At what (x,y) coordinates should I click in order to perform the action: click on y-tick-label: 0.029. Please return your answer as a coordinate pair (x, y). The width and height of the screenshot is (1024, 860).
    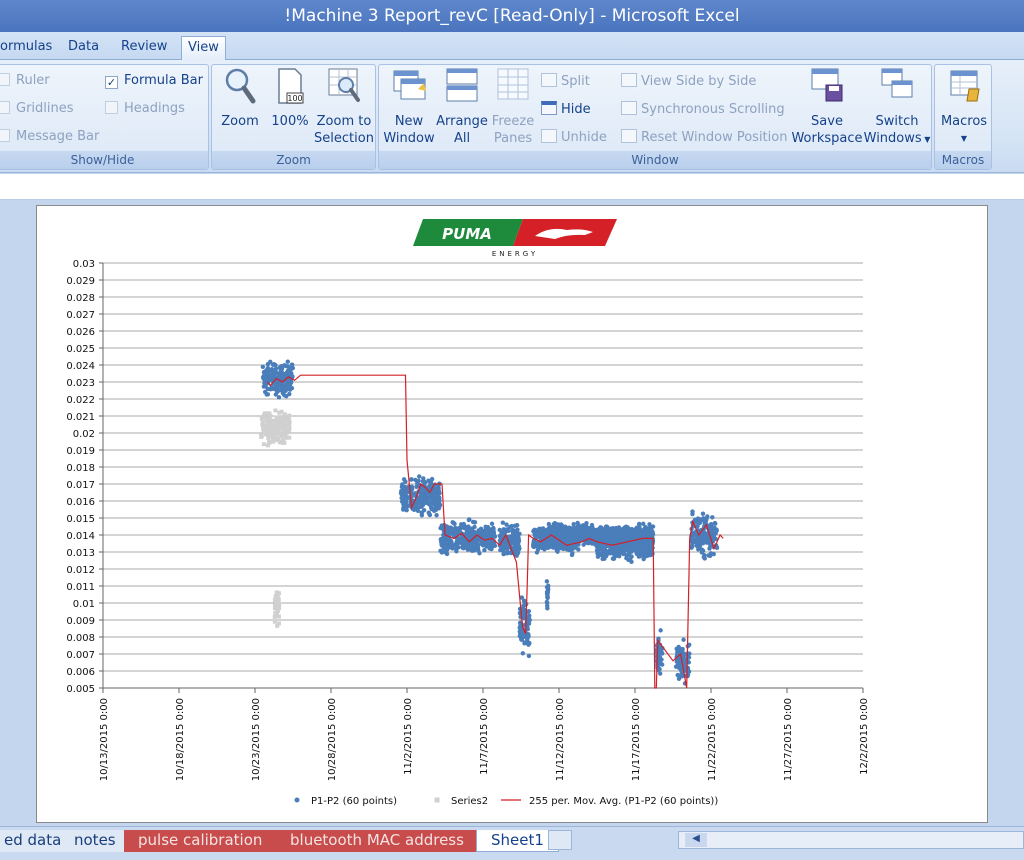
    Looking at the image, I should click on (80, 281).